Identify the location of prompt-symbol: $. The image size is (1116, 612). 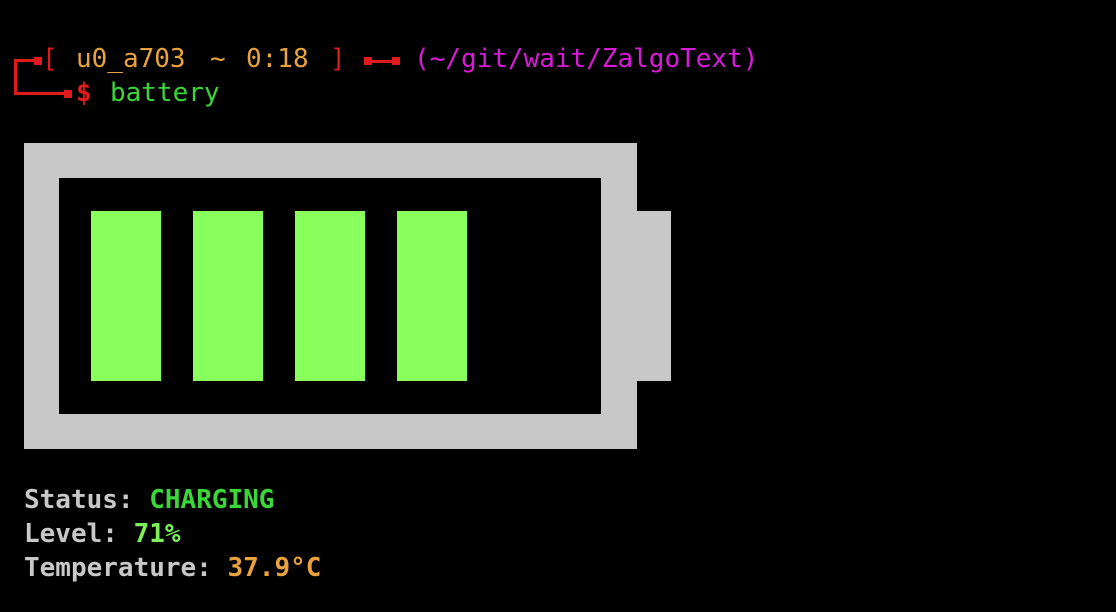
(84, 93).